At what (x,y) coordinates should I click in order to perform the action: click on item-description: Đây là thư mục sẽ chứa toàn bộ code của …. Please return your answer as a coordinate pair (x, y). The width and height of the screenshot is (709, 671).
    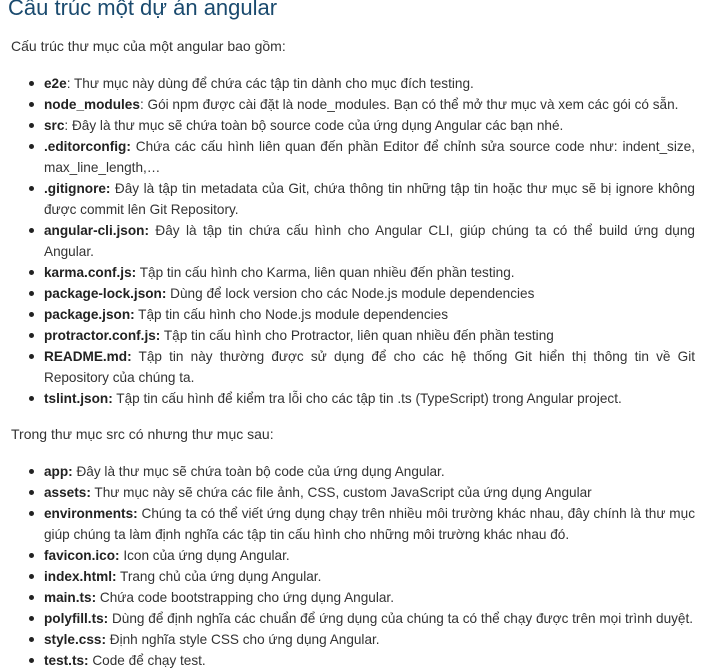
    Looking at the image, I should click on (258, 471).